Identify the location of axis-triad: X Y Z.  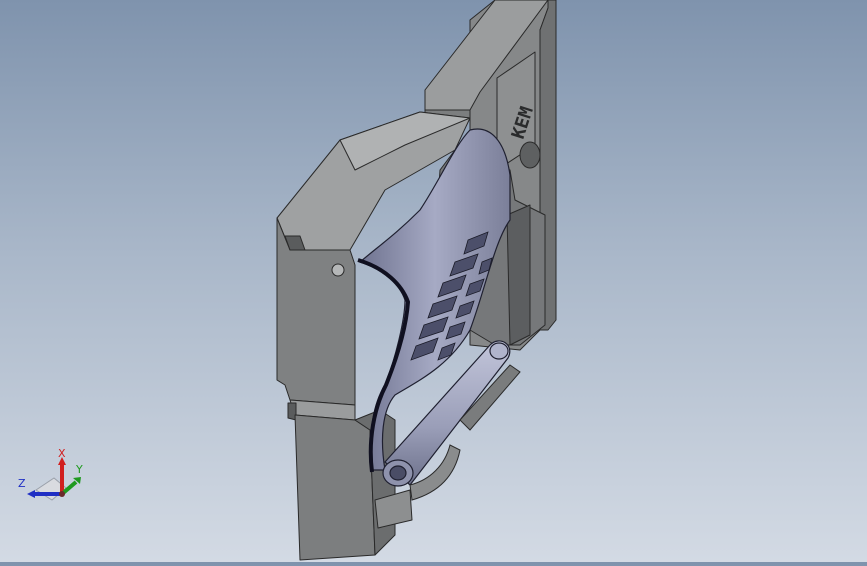
(54, 478).